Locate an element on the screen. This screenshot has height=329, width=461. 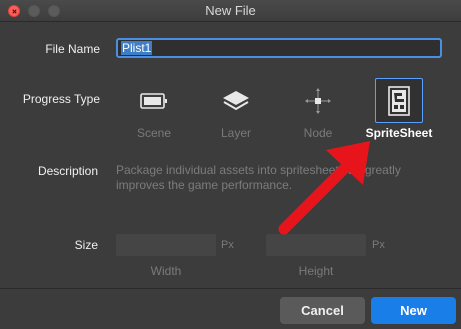
new-button: New is located at coordinates (413, 310).